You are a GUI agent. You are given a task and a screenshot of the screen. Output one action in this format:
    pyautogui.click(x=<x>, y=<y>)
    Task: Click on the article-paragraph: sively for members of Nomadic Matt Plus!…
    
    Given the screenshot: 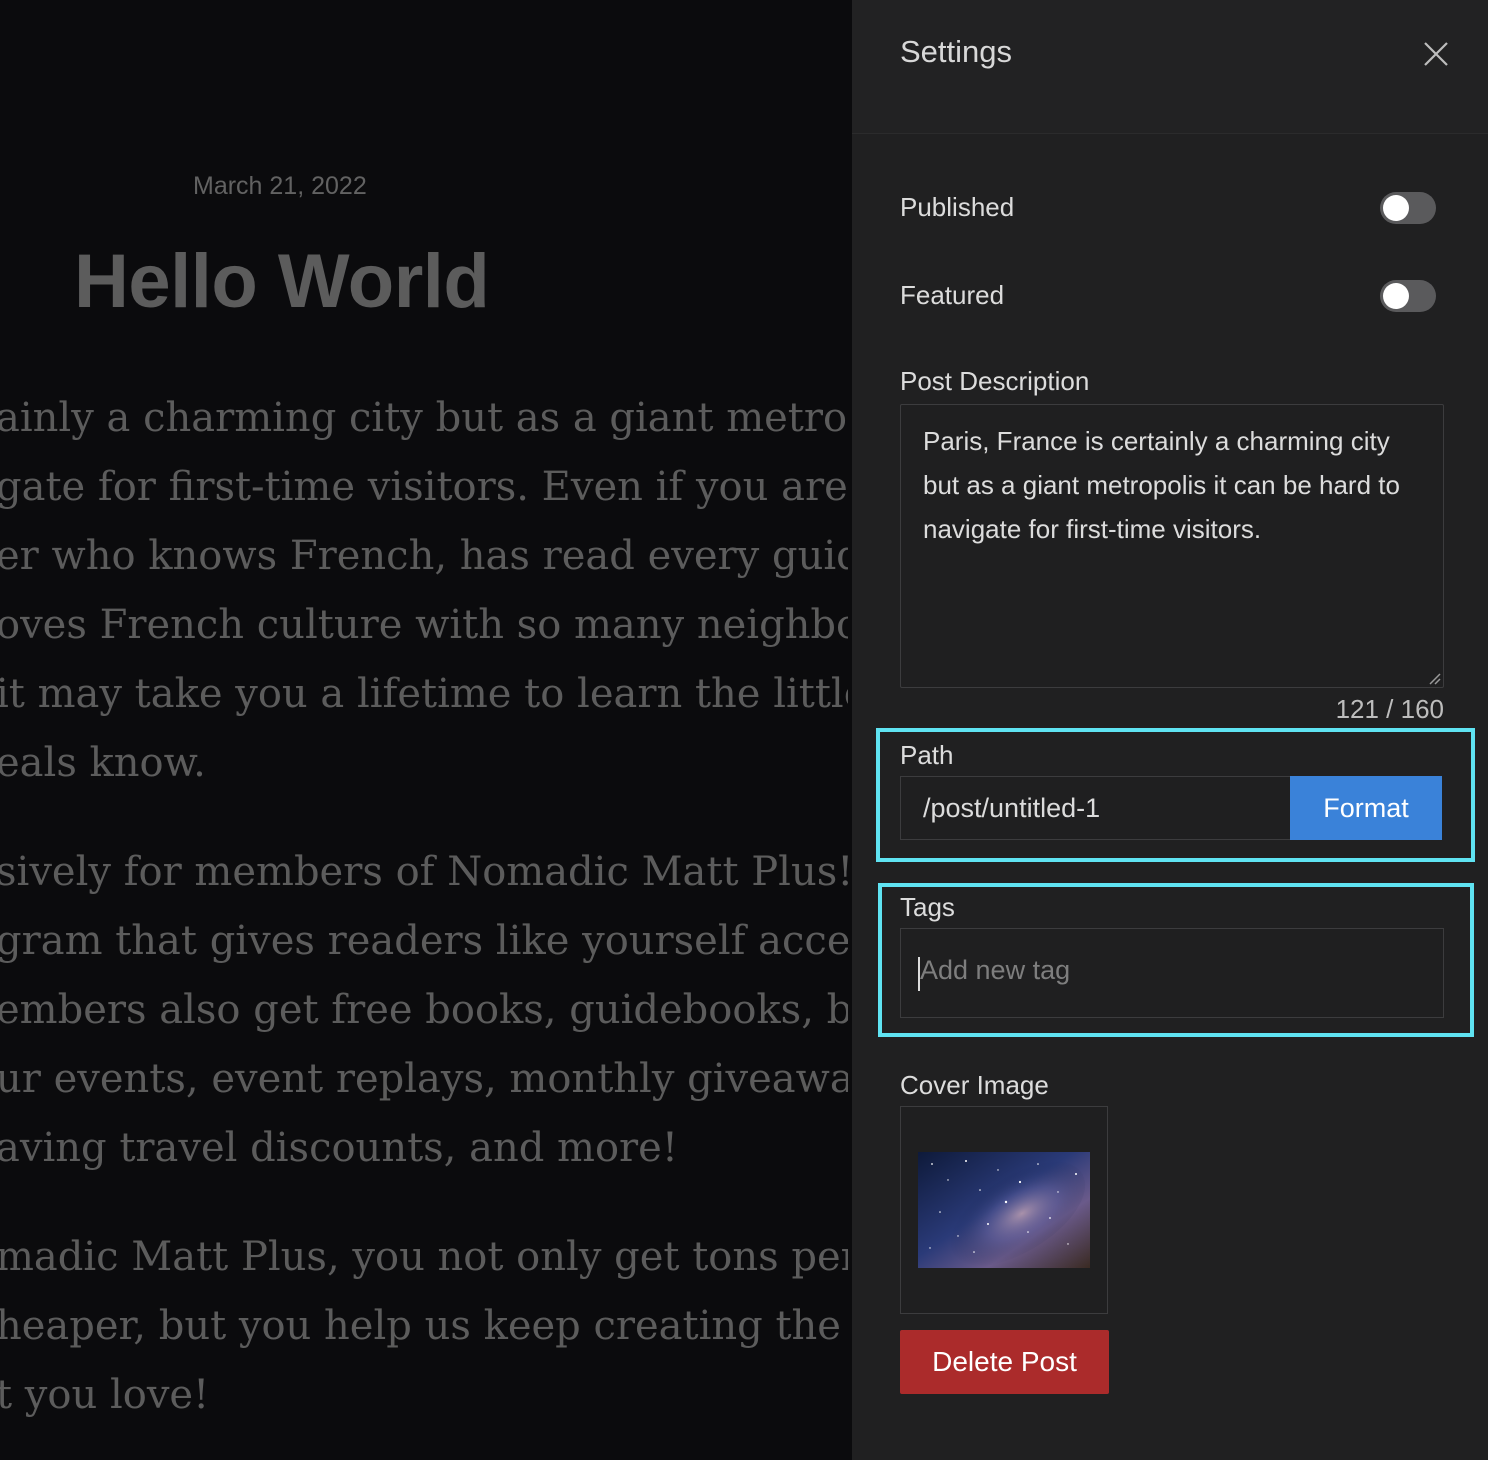 What is the action you would take?
    pyautogui.click(x=426, y=1010)
    